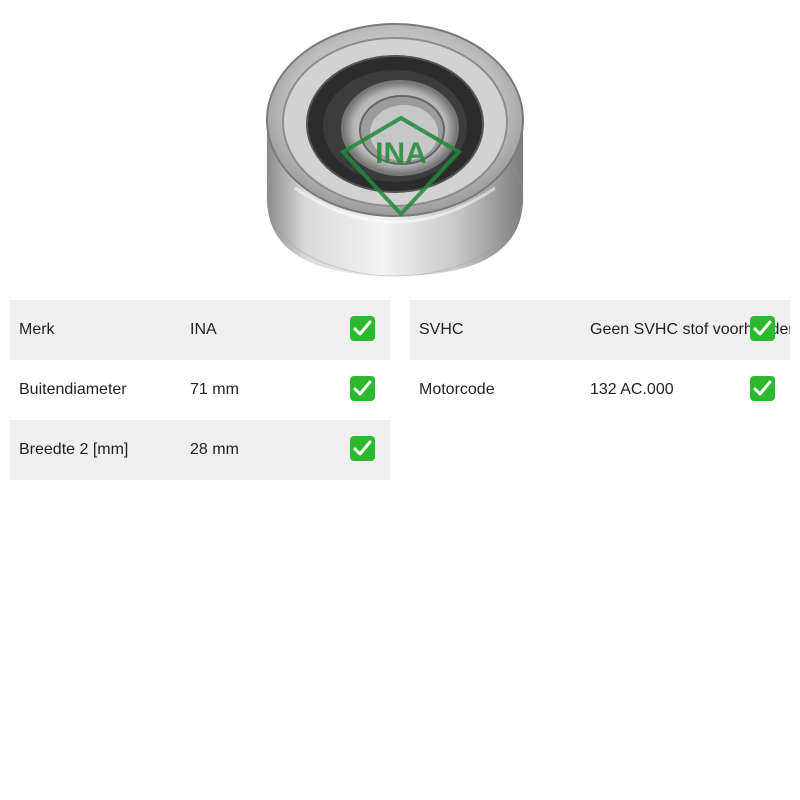 The height and width of the screenshot is (800, 800). What do you see at coordinates (632, 389) in the screenshot?
I see `spec-value: 132 AC.000` at bounding box center [632, 389].